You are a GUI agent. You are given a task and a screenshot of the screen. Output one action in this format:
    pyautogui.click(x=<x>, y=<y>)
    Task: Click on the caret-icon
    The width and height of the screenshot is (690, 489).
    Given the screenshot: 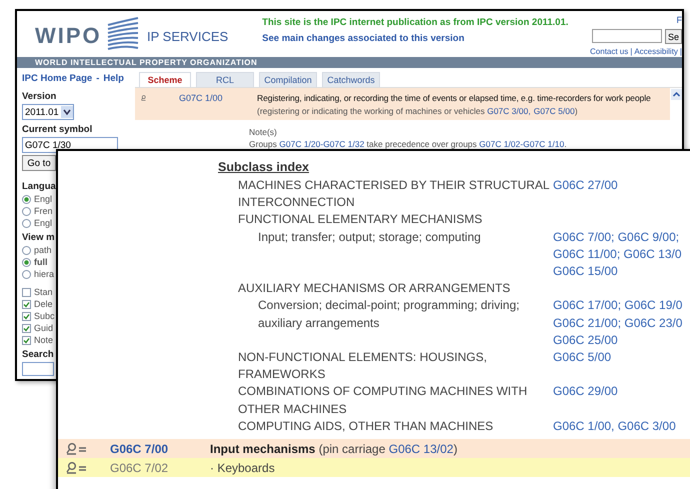 What is the action you would take?
    pyautogui.click(x=67, y=112)
    